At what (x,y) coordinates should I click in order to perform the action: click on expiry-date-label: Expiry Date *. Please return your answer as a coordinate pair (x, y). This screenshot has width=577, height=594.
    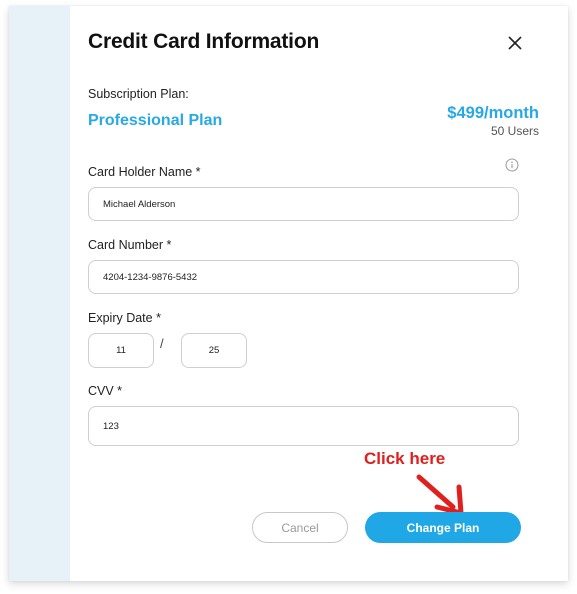
    Looking at the image, I should click on (124, 318).